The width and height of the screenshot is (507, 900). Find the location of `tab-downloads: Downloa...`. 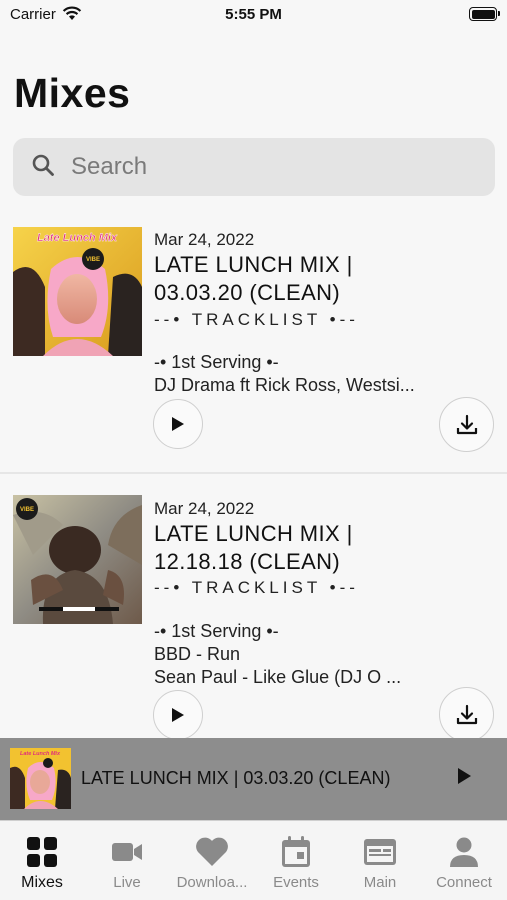

tab-downloads: Downloa... is located at coordinates (212, 860).